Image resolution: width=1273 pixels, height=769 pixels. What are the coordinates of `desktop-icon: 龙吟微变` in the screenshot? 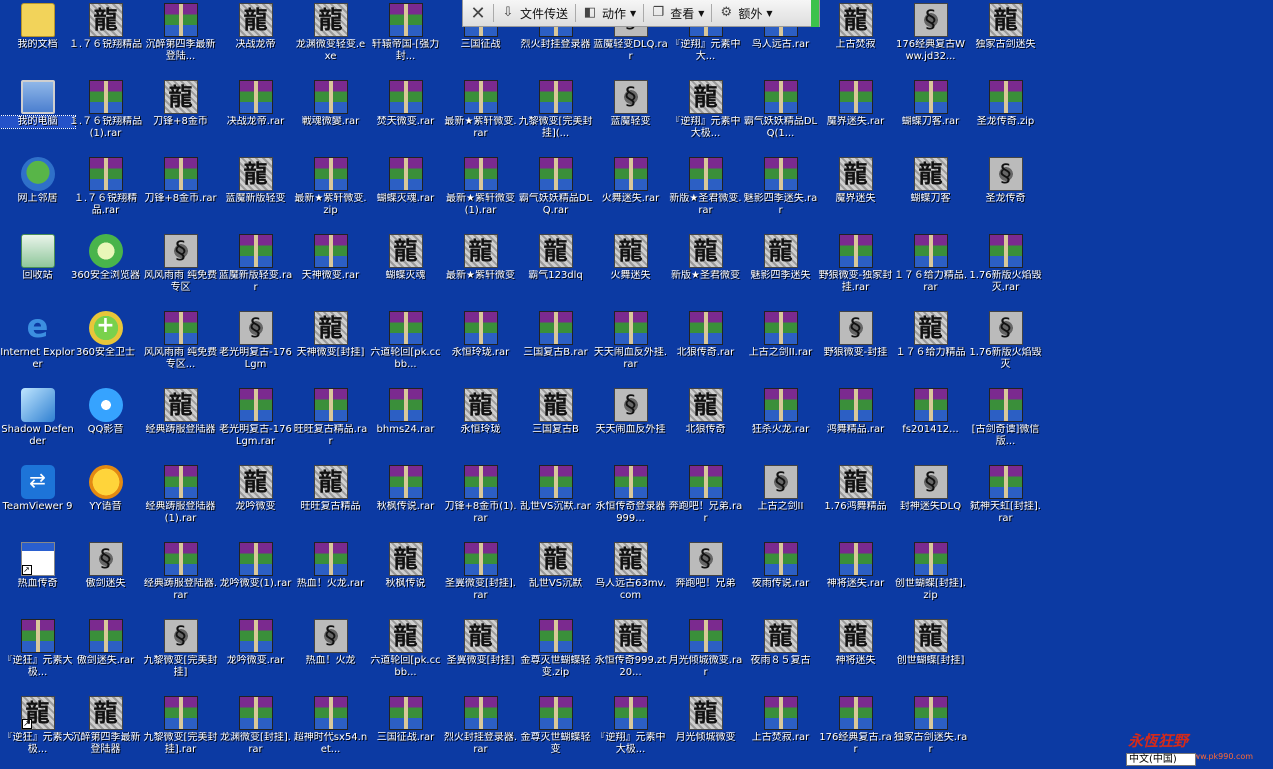 It's located at (255, 500).